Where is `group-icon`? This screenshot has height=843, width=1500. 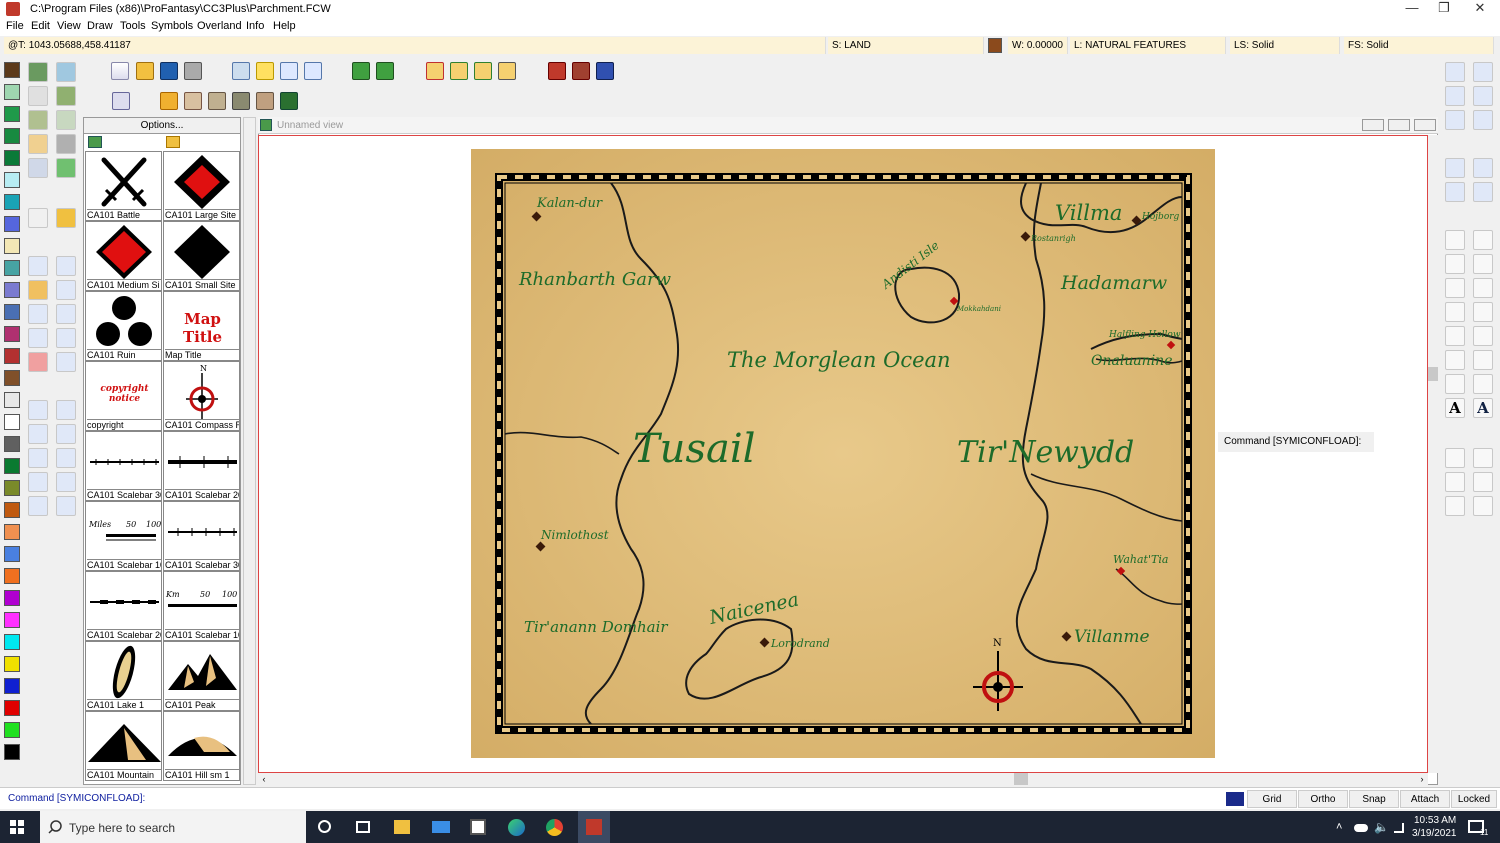 group-icon is located at coordinates (38, 482).